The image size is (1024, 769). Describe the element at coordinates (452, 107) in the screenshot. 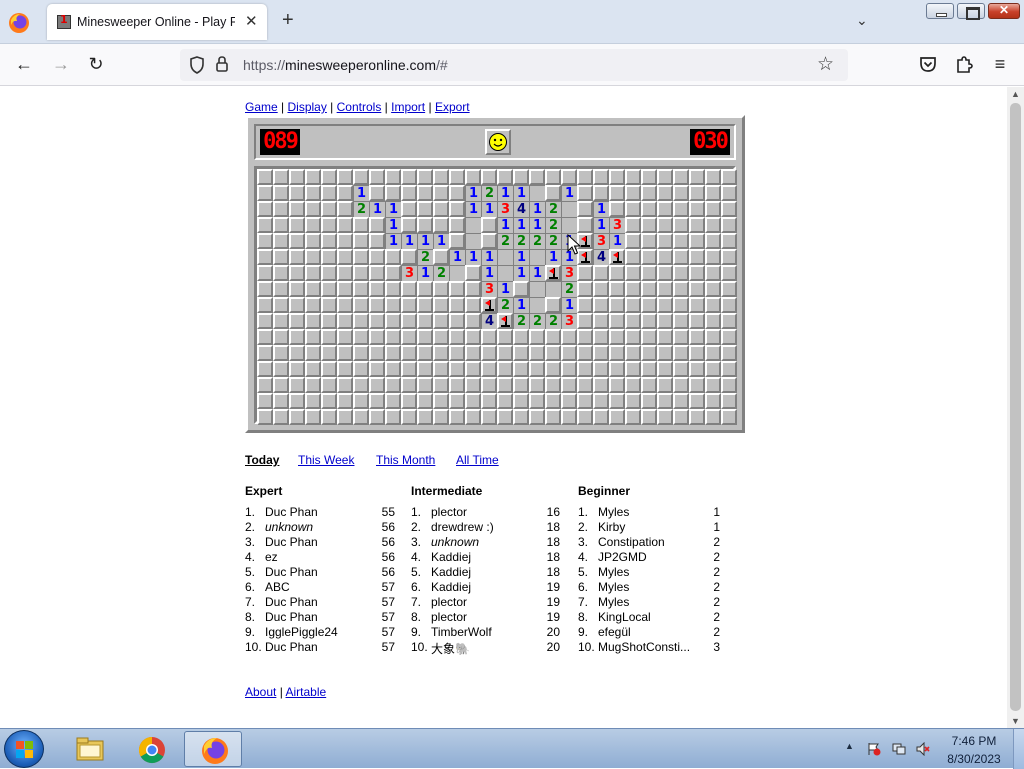

I see `menu-export-link: Export` at that location.